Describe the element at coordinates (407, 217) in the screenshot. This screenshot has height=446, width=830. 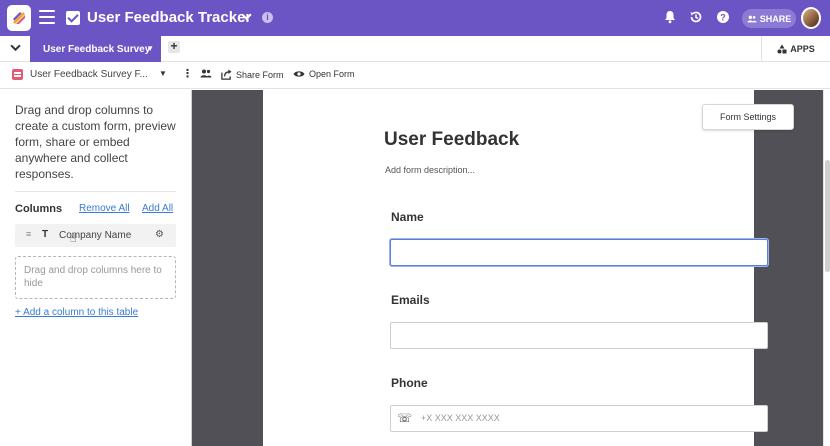
I see `field-label-name: Name` at that location.